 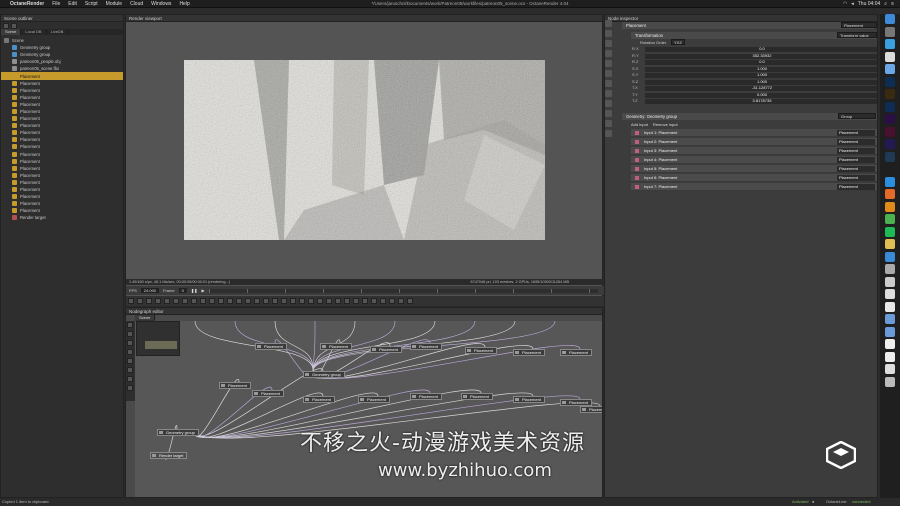 I want to click on postprocess-node-icon, so click(x=608, y=93).